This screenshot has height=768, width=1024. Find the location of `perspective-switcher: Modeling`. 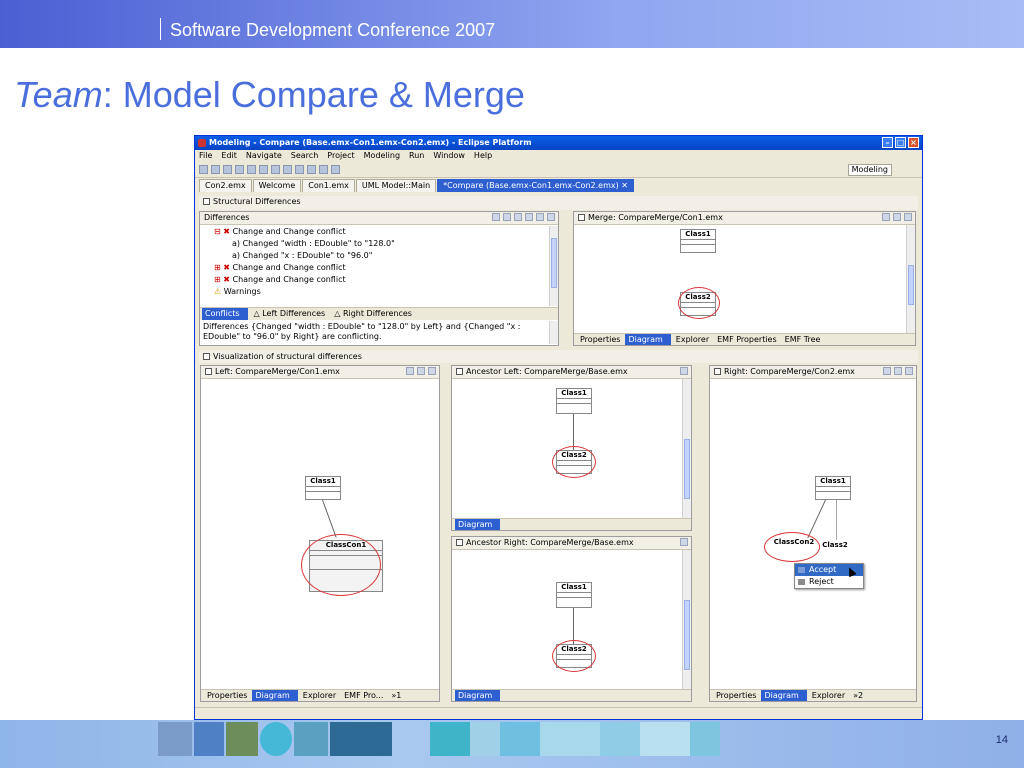

perspective-switcher: Modeling is located at coordinates (869, 170).